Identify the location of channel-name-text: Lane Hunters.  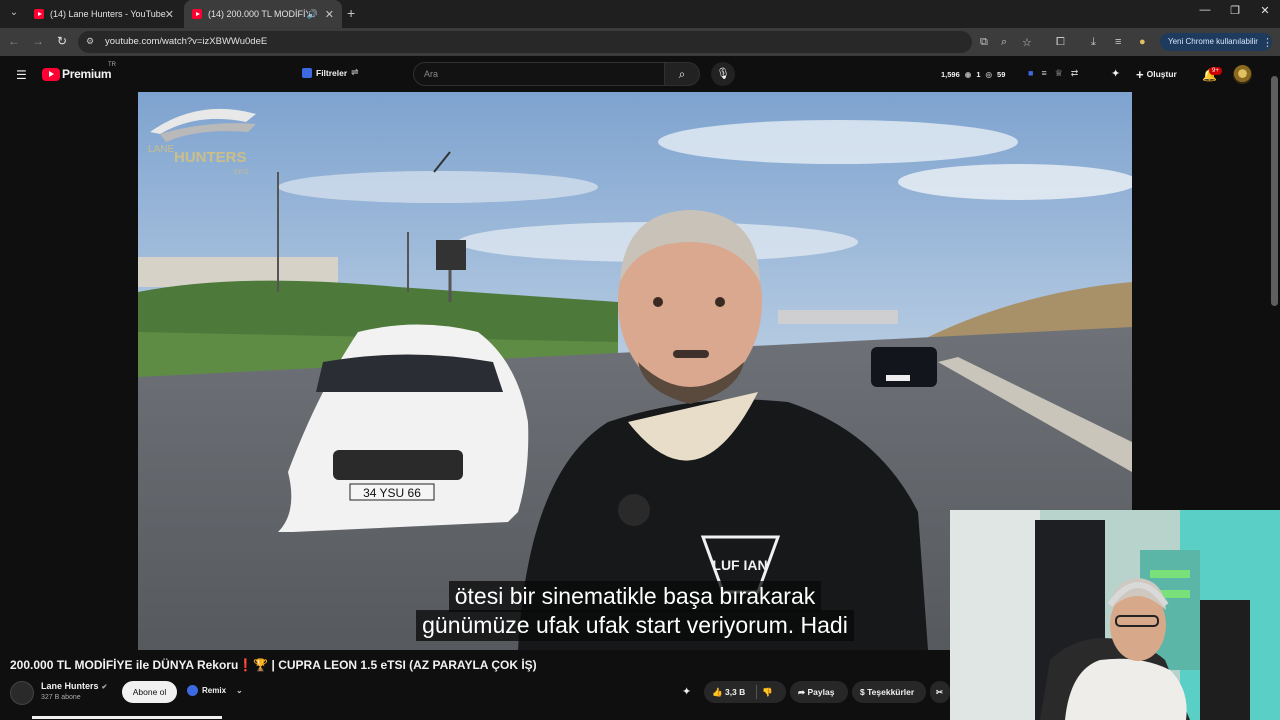
(70, 686).